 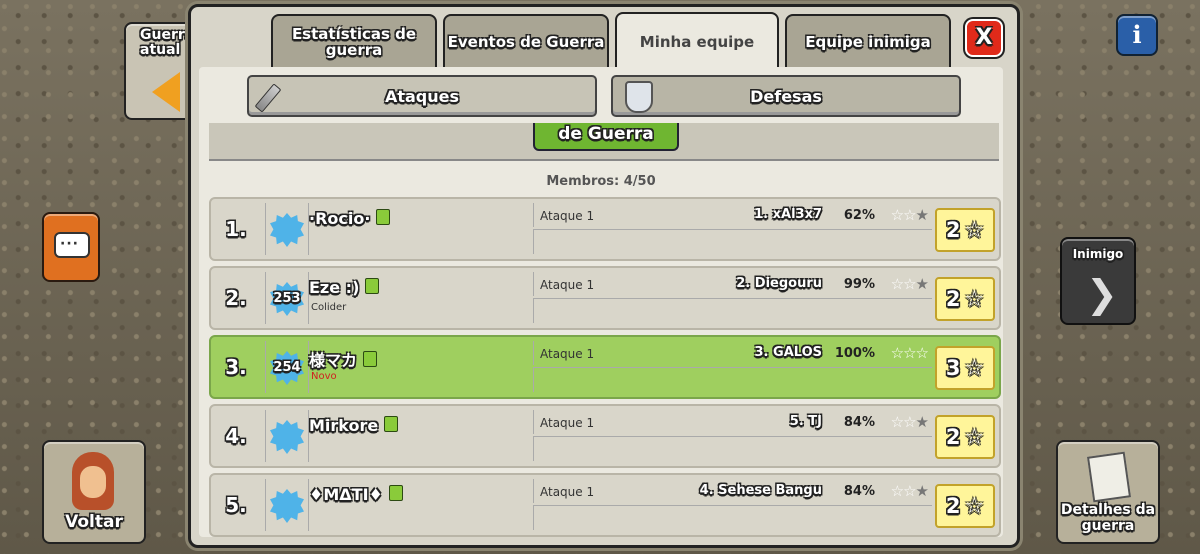 I want to click on defenses-subtab: Defesas, so click(x=786, y=96).